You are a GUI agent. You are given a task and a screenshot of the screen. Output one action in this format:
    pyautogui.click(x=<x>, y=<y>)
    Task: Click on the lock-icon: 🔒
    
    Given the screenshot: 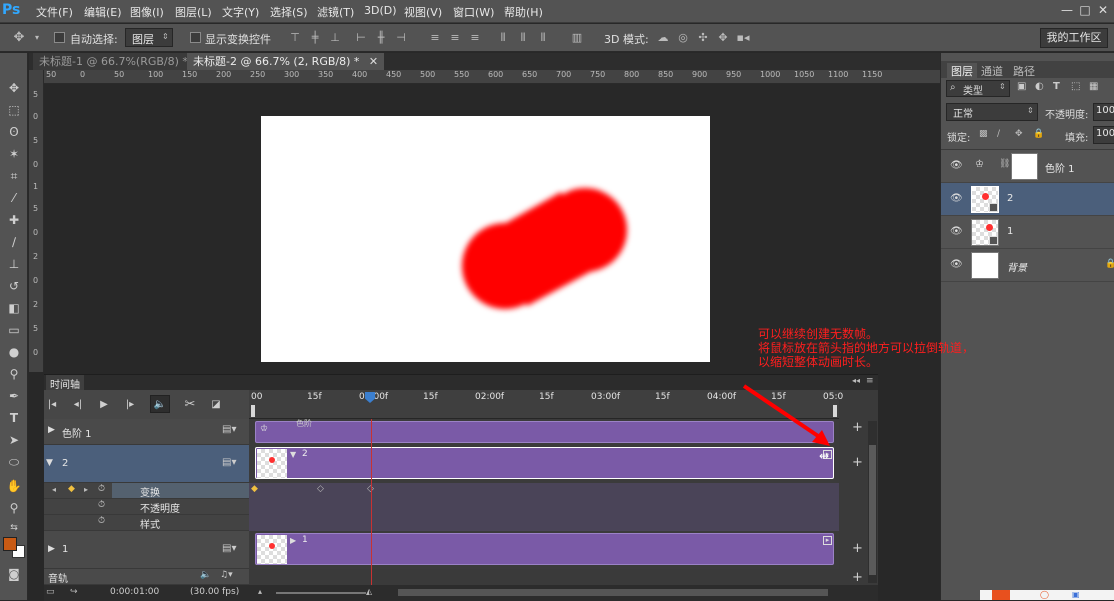 What is the action you would take?
    pyautogui.click(x=1038, y=134)
    